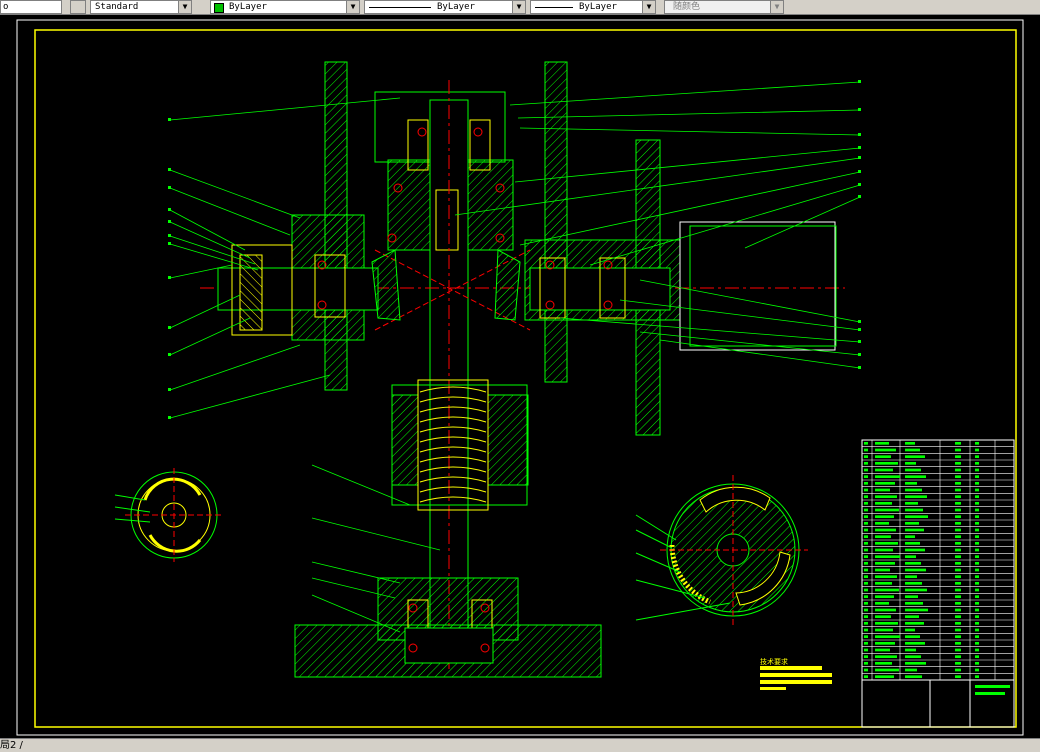 This screenshot has height=752, width=1040. I want to click on plotstyle-value: 随颜色, so click(687, 7).